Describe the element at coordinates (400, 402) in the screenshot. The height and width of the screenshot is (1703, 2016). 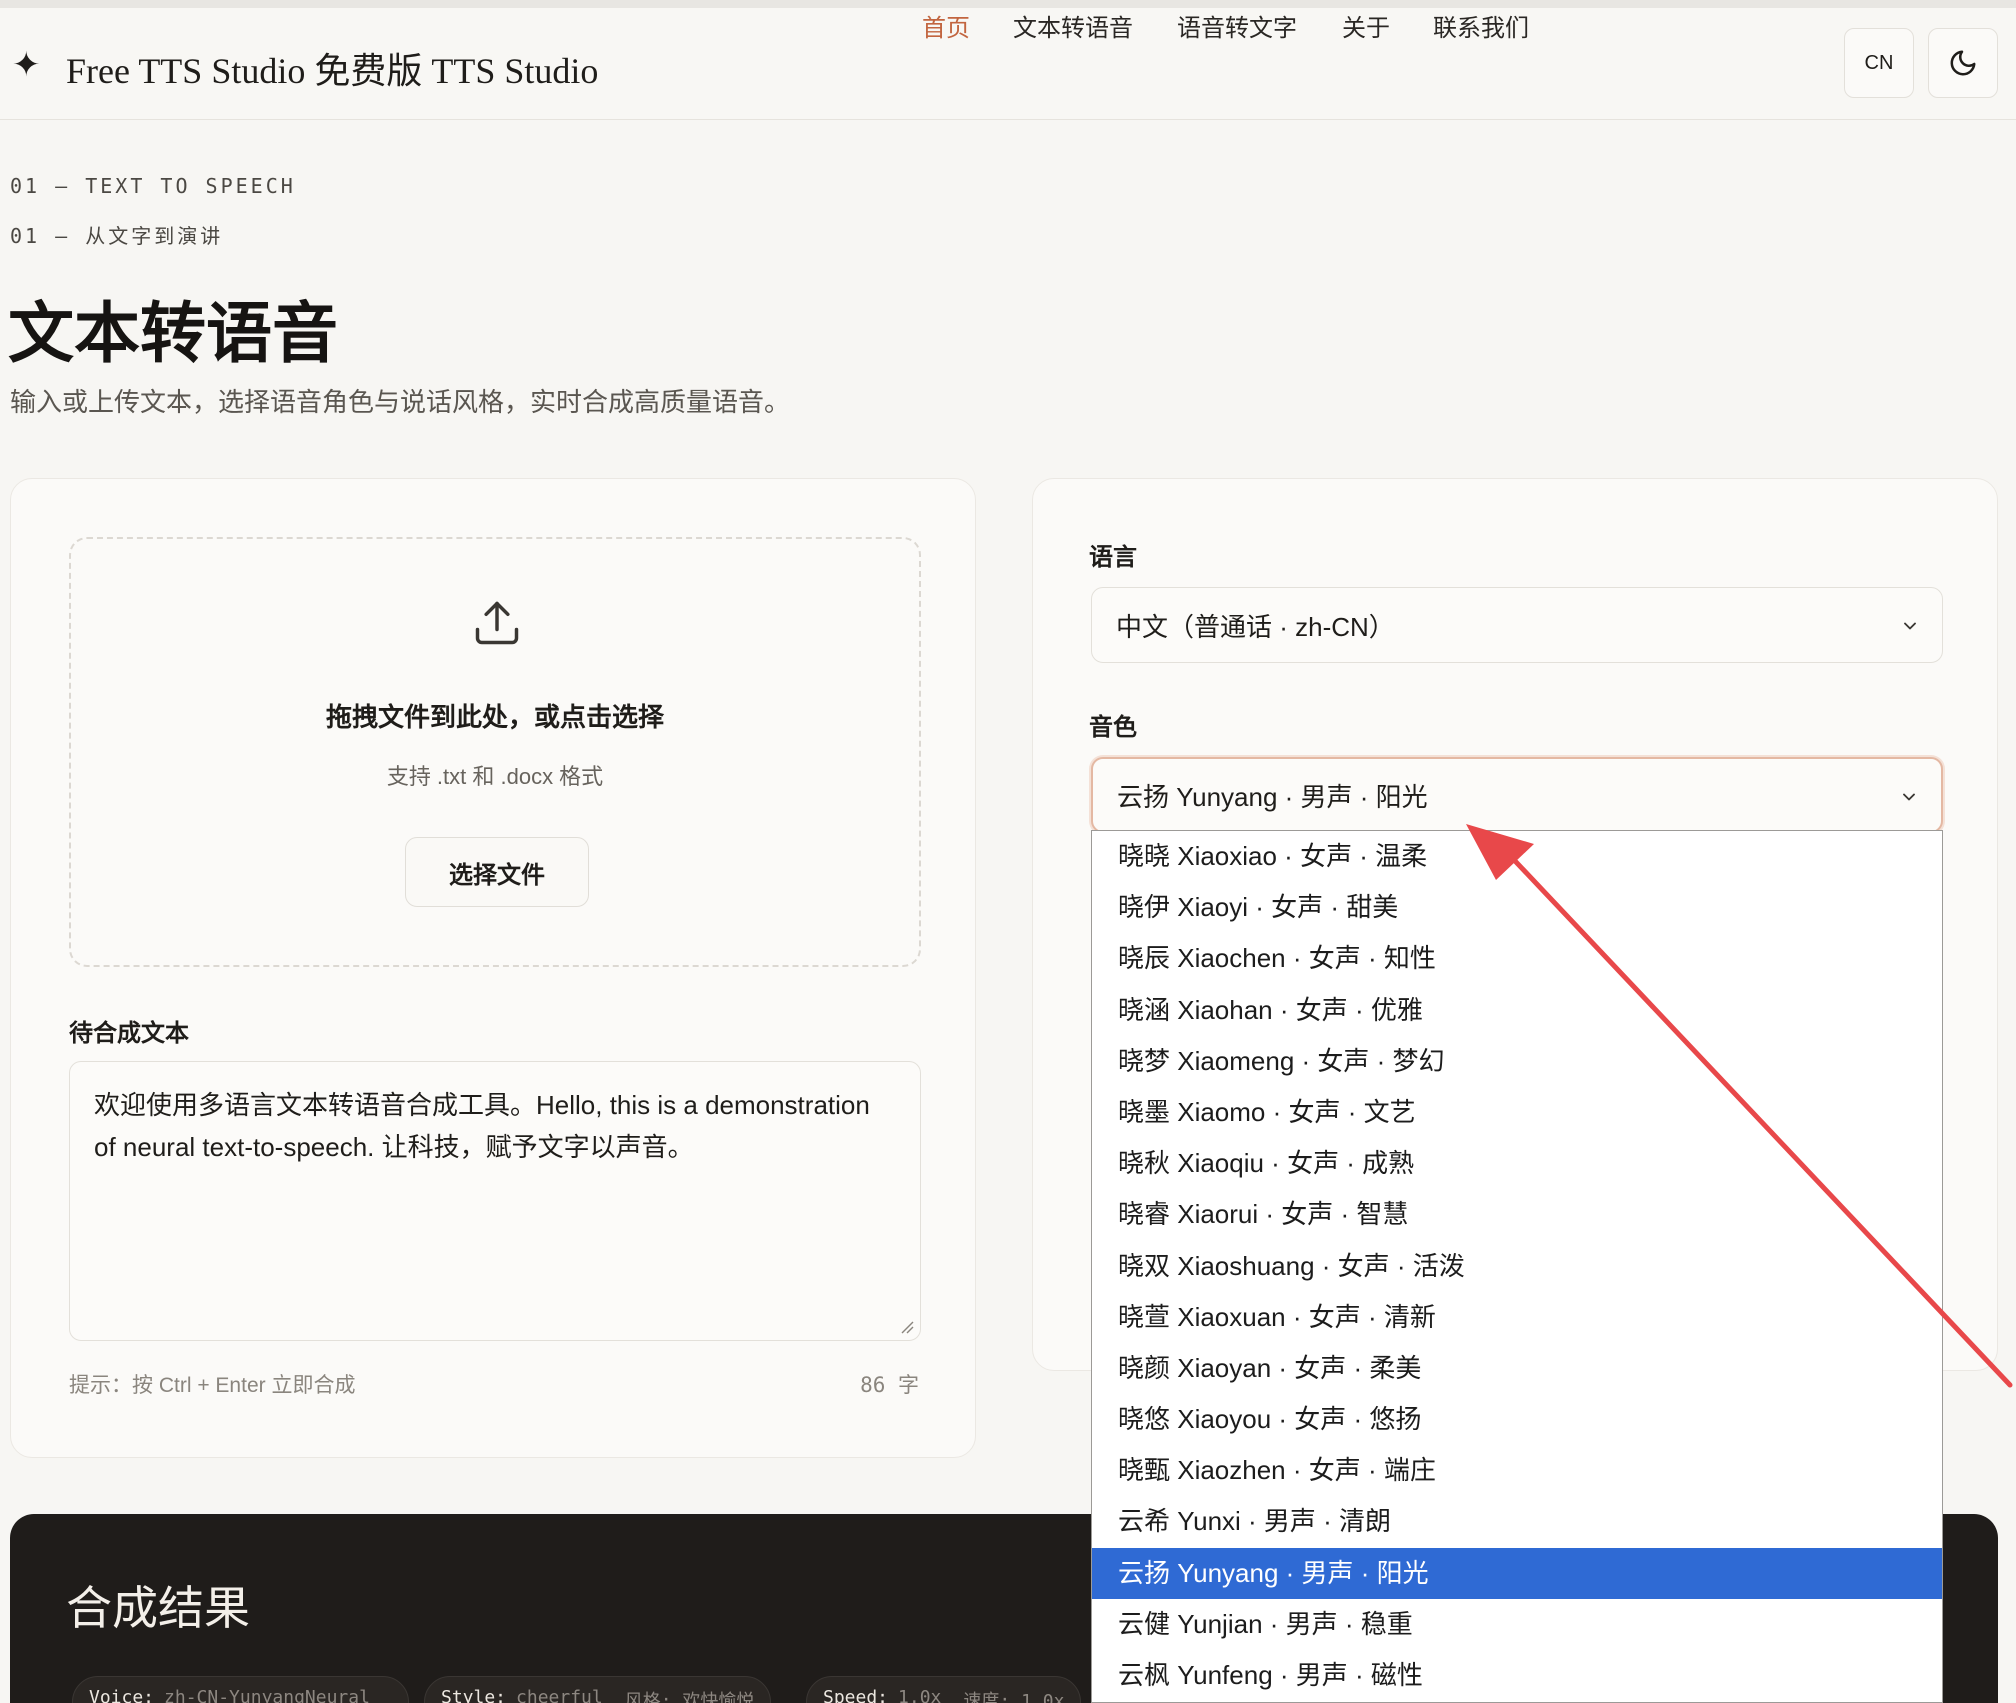
I see `page-subtitle: 输入或上传文本，选择语音角色与说话风格，实时合成高质量语音。` at that location.